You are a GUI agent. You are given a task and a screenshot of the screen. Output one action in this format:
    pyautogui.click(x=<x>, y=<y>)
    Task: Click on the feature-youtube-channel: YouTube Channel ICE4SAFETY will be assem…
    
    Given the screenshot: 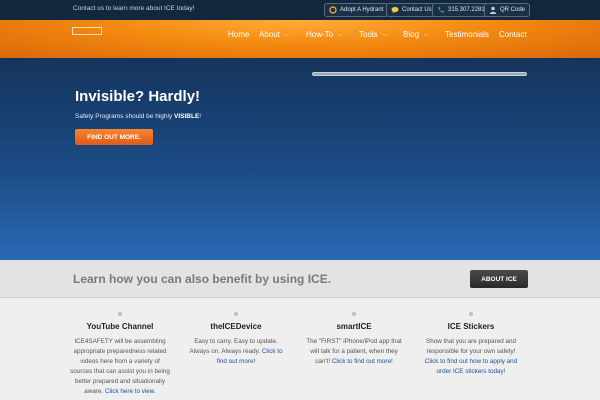 What is the action you would take?
    pyautogui.click(x=120, y=354)
    